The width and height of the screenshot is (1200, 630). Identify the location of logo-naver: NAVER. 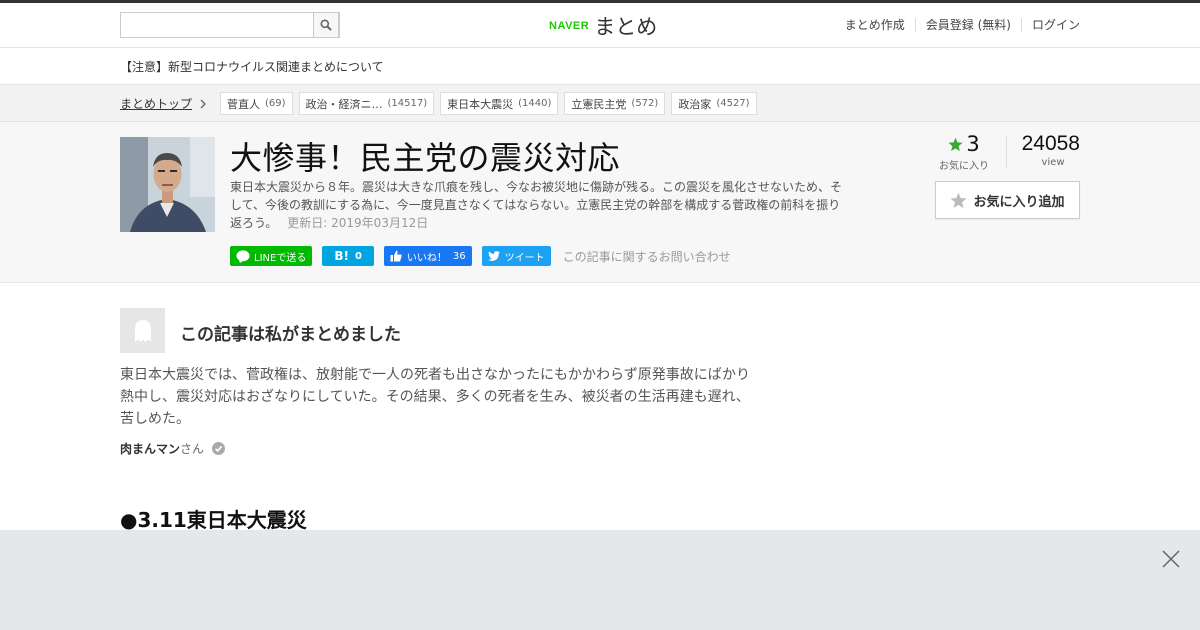
(569, 26).